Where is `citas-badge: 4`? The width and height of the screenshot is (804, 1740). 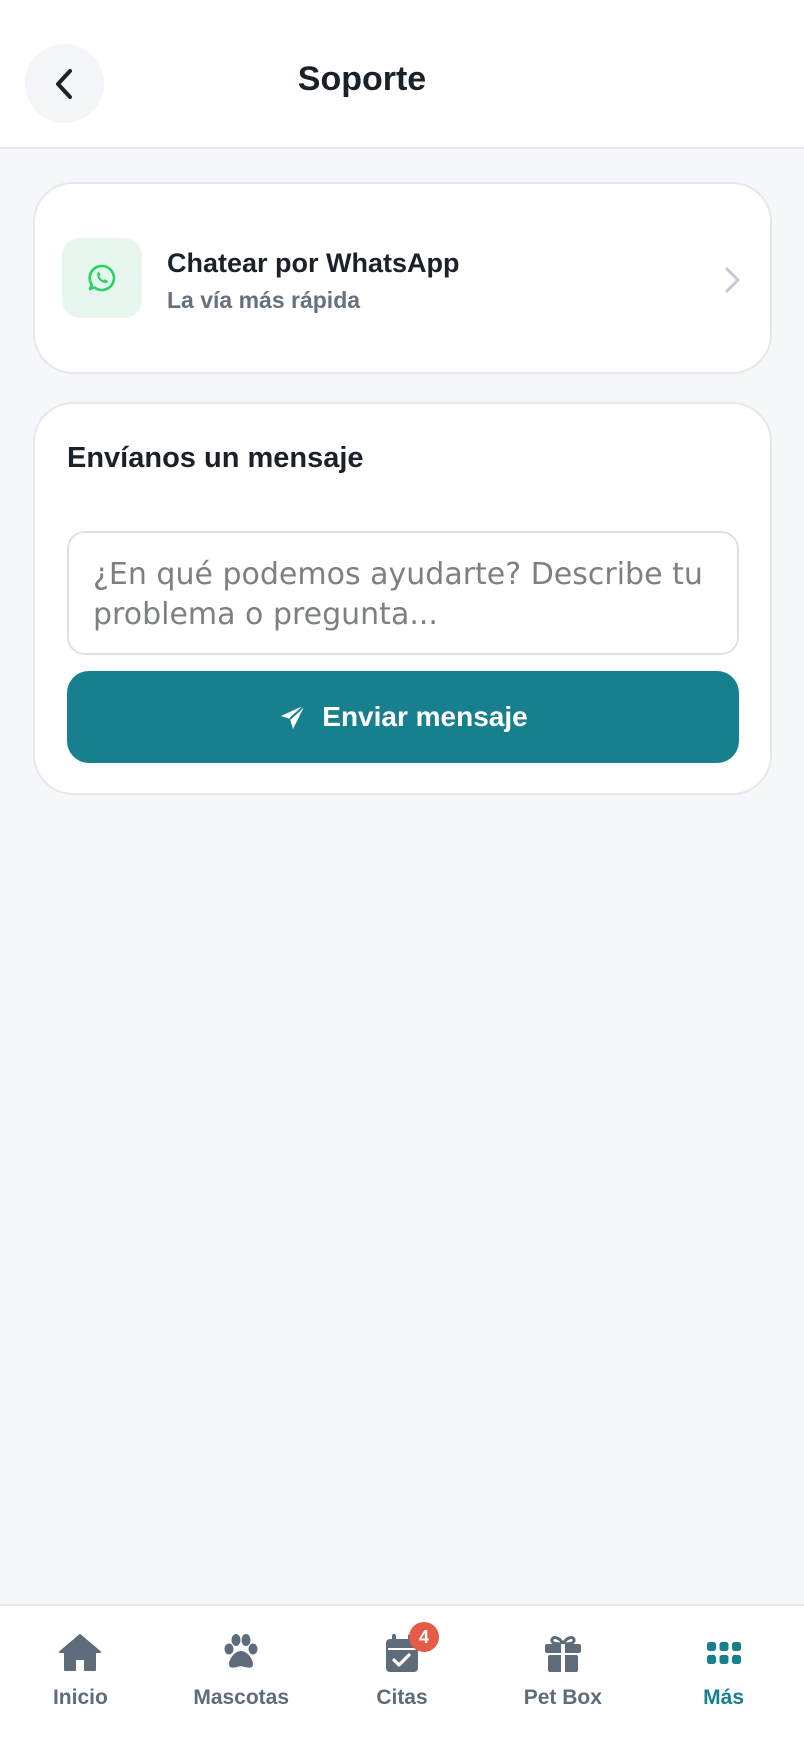 citas-badge: 4 is located at coordinates (423, 1637).